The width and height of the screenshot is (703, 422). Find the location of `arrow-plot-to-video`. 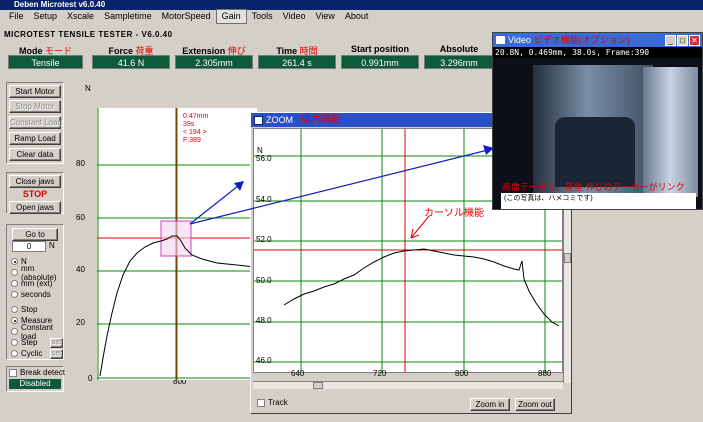

arrow-plot-to-video is located at coordinates (339, 187).